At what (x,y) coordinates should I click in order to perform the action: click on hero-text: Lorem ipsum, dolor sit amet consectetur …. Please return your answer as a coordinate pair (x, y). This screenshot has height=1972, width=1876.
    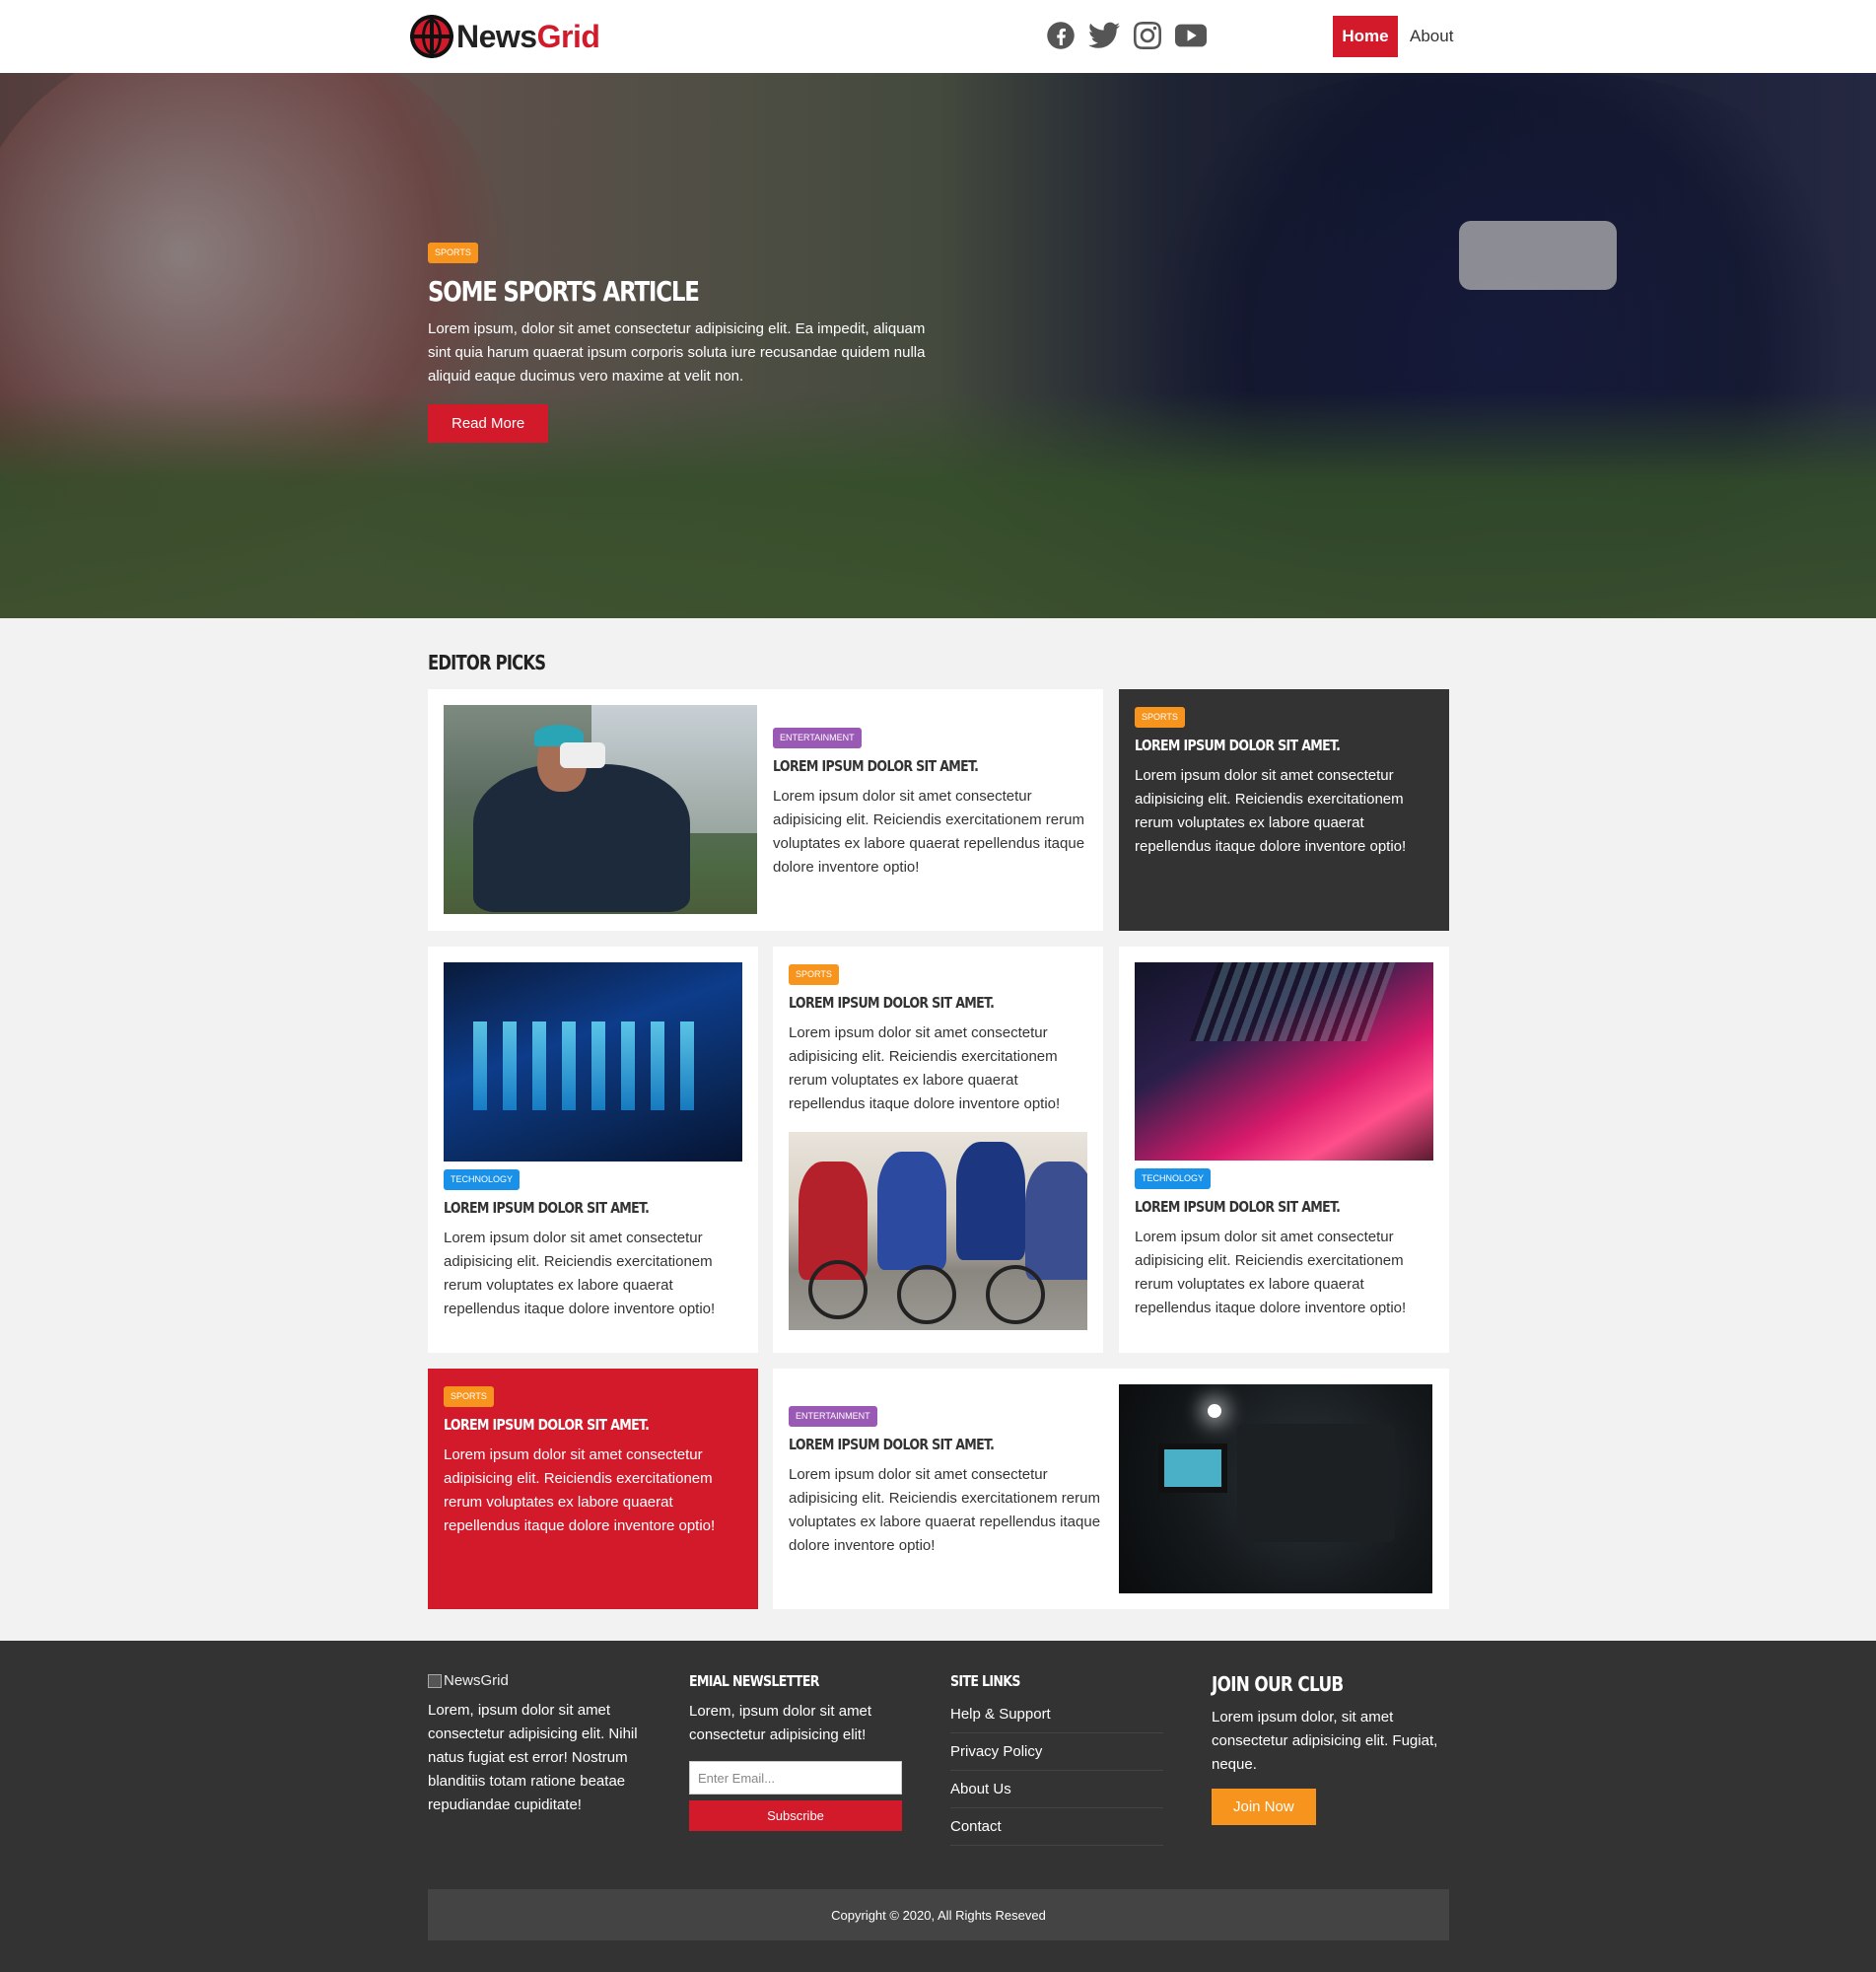
    Looking at the image, I should click on (677, 353).